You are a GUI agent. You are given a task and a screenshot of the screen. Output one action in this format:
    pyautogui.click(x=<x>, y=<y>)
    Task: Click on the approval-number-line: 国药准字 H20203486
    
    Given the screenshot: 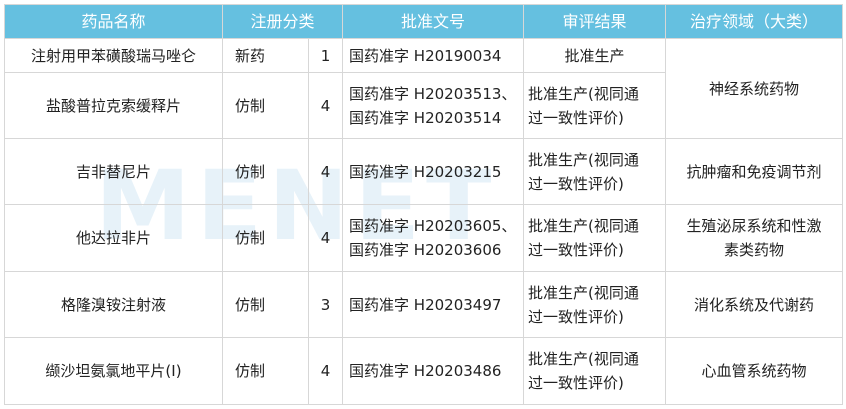 What is the action you would take?
    pyautogui.click(x=425, y=371)
    